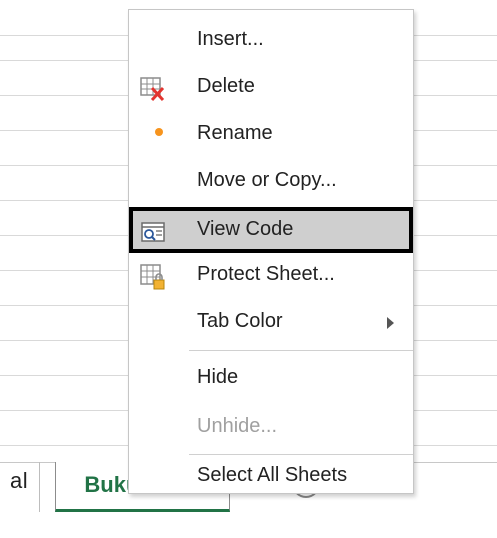 This screenshot has height=538, width=497. I want to click on menu-item-label: Select All Sheets, so click(272, 475).